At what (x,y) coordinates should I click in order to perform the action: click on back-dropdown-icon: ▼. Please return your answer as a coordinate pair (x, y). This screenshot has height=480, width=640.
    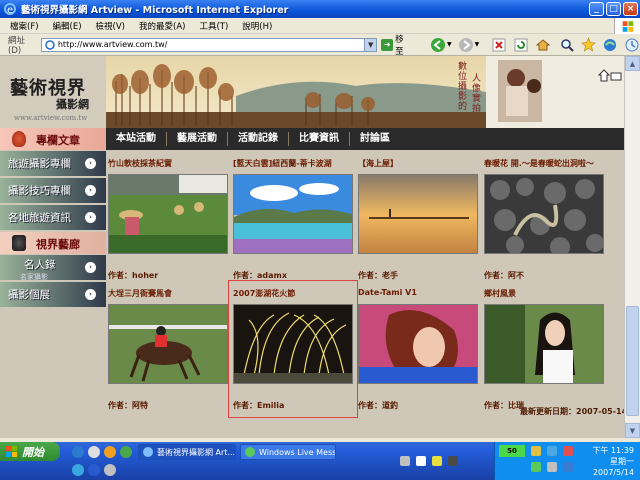
    Looking at the image, I should click on (449, 44).